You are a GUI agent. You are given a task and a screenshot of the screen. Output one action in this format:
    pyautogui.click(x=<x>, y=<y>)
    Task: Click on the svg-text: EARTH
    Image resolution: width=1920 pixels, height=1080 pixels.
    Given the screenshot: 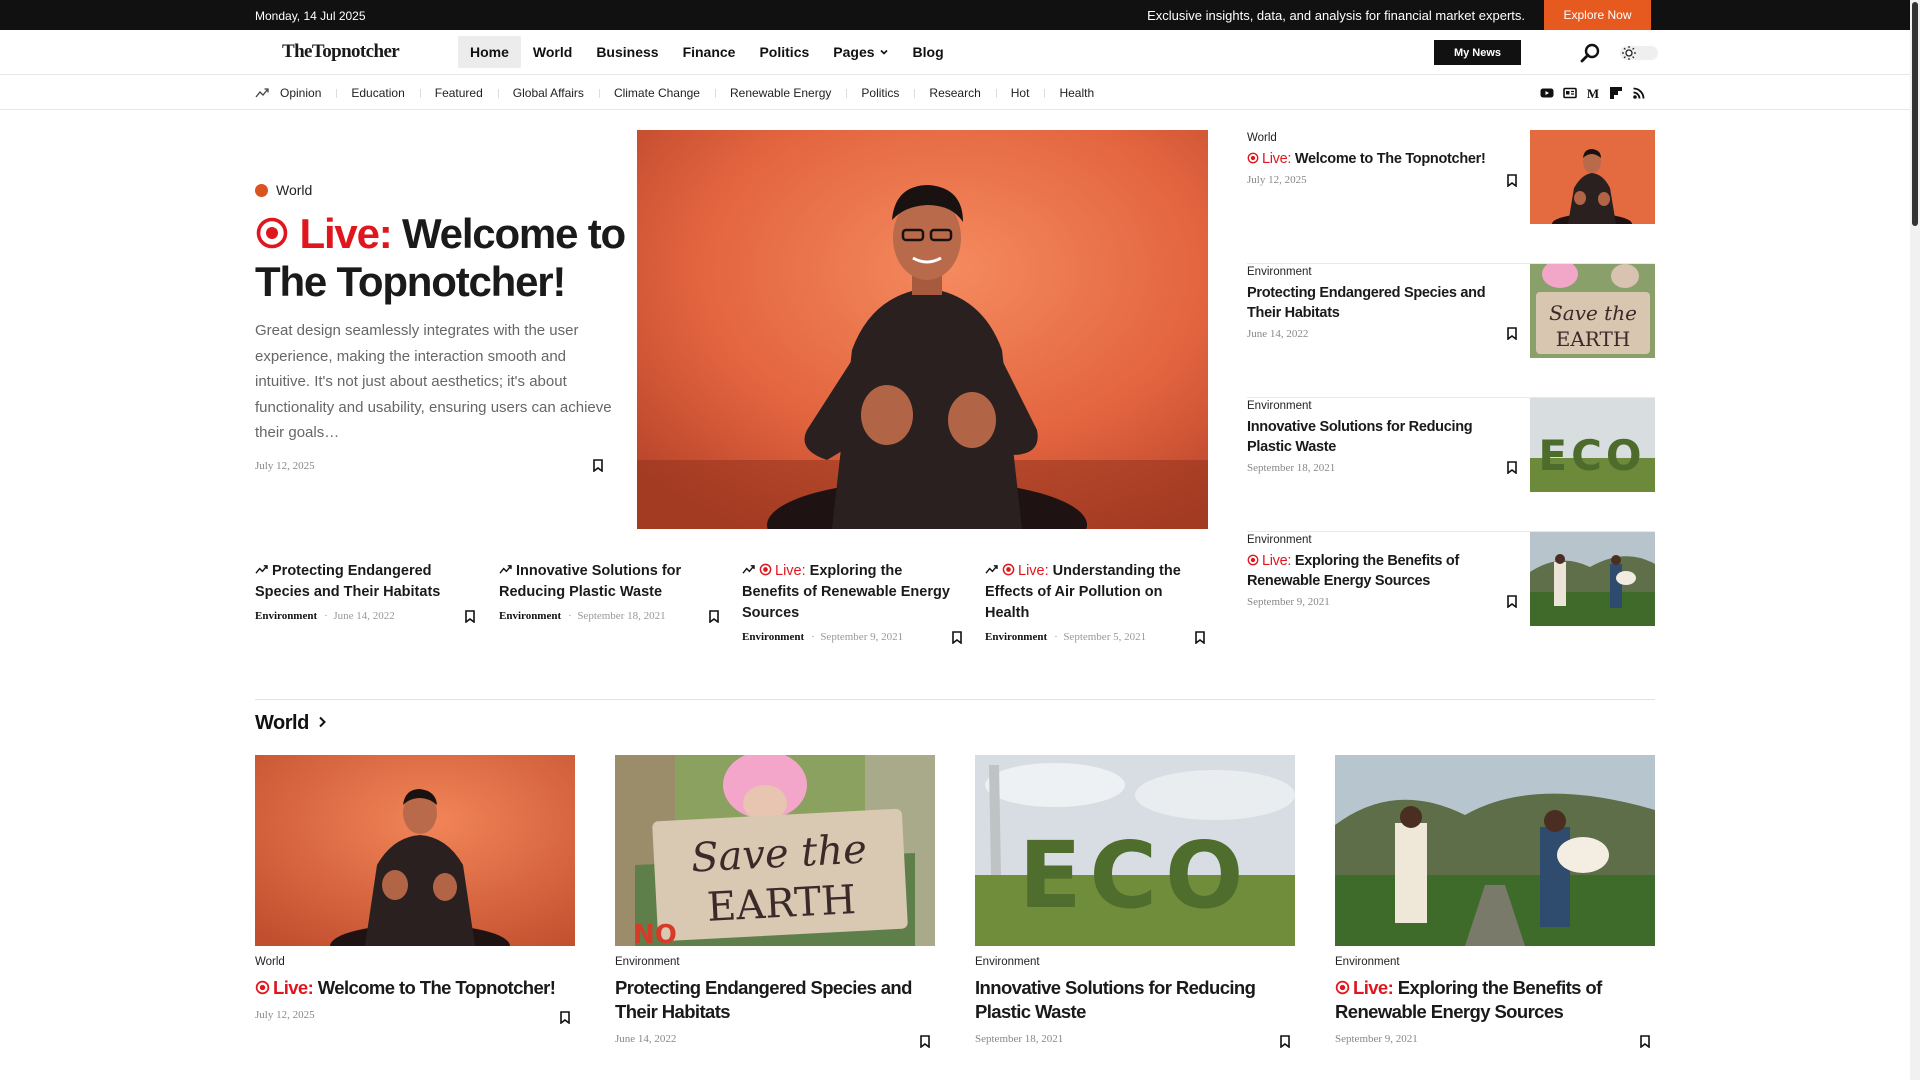 What is the action you would take?
    pyautogui.click(x=1593, y=339)
    